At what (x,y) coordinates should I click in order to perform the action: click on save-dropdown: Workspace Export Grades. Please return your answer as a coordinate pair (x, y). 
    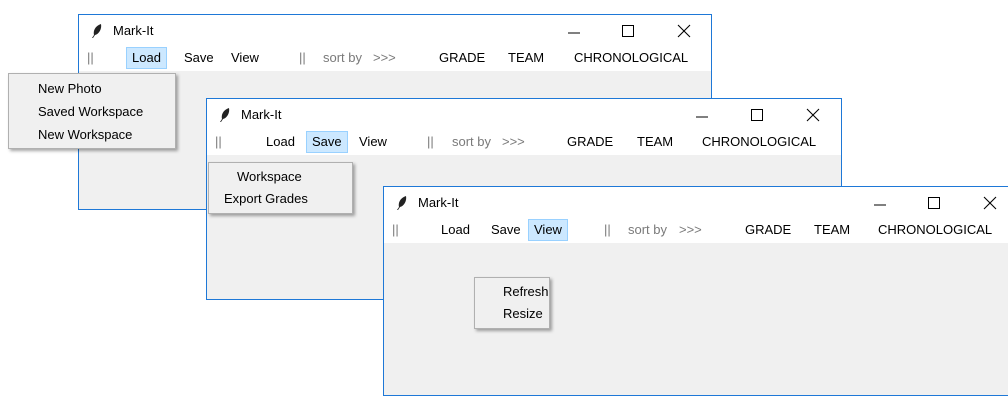
    Looking at the image, I should click on (280, 188).